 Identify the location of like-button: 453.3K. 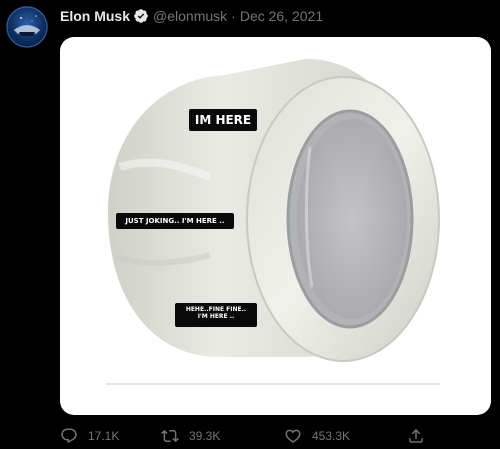
(317, 436).